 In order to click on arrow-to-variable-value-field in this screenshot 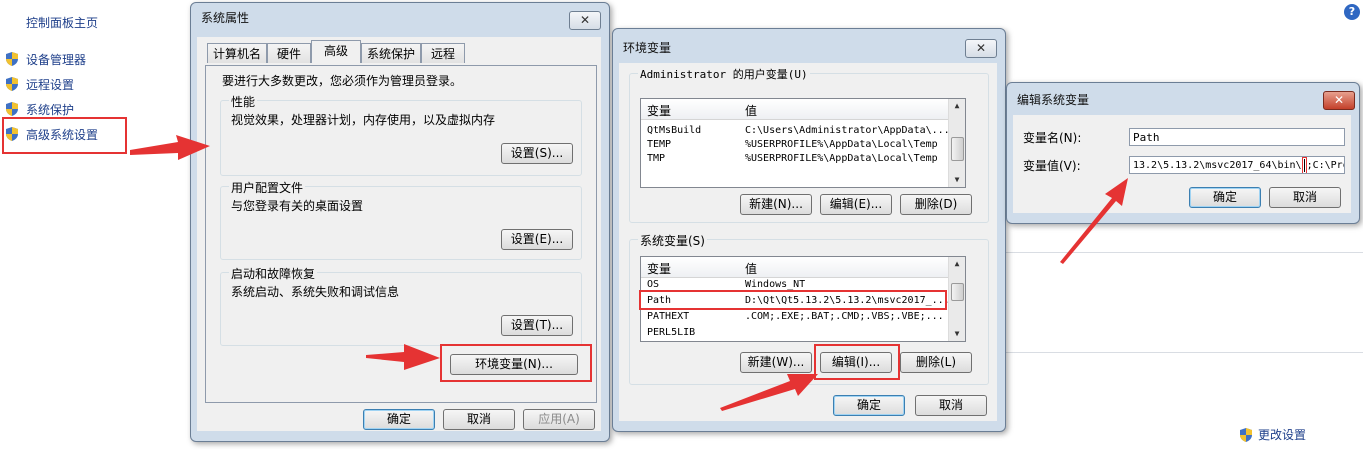, I will do `click(1094, 221)`.